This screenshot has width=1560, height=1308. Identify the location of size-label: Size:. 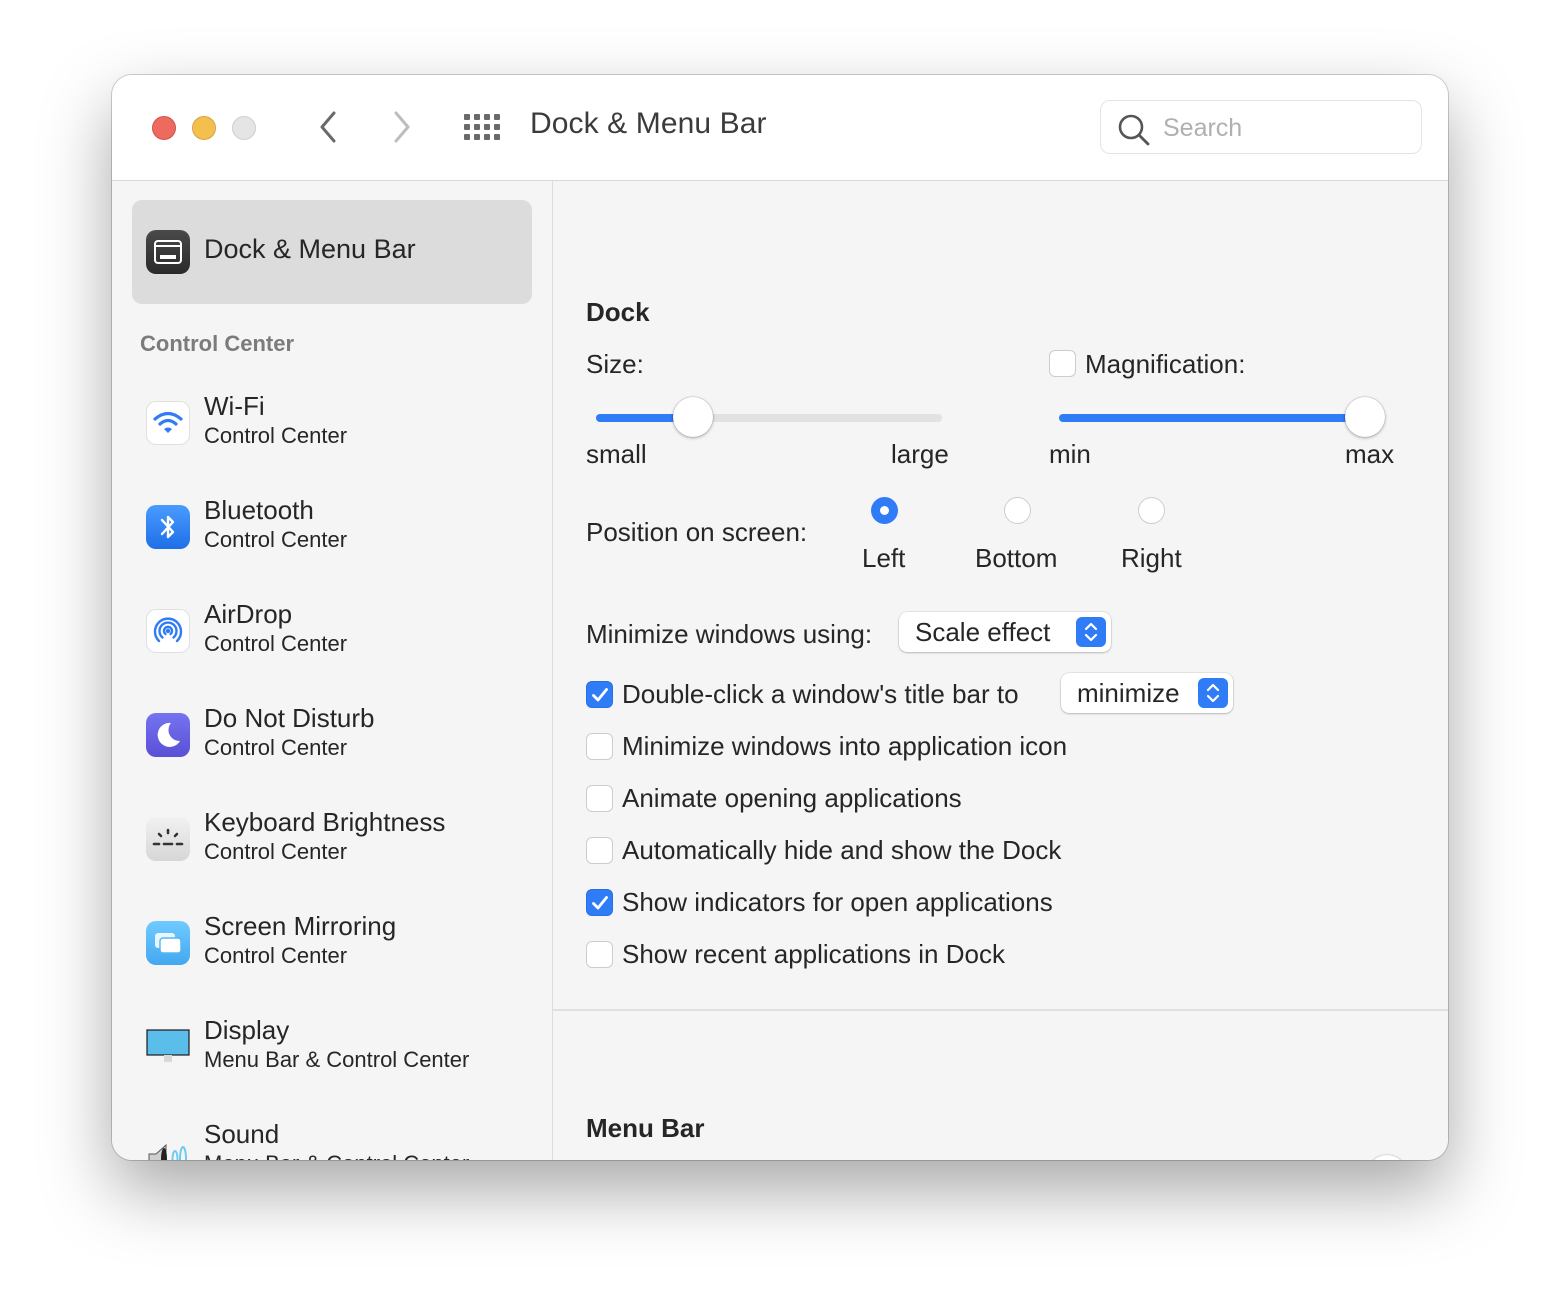
(615, 364).